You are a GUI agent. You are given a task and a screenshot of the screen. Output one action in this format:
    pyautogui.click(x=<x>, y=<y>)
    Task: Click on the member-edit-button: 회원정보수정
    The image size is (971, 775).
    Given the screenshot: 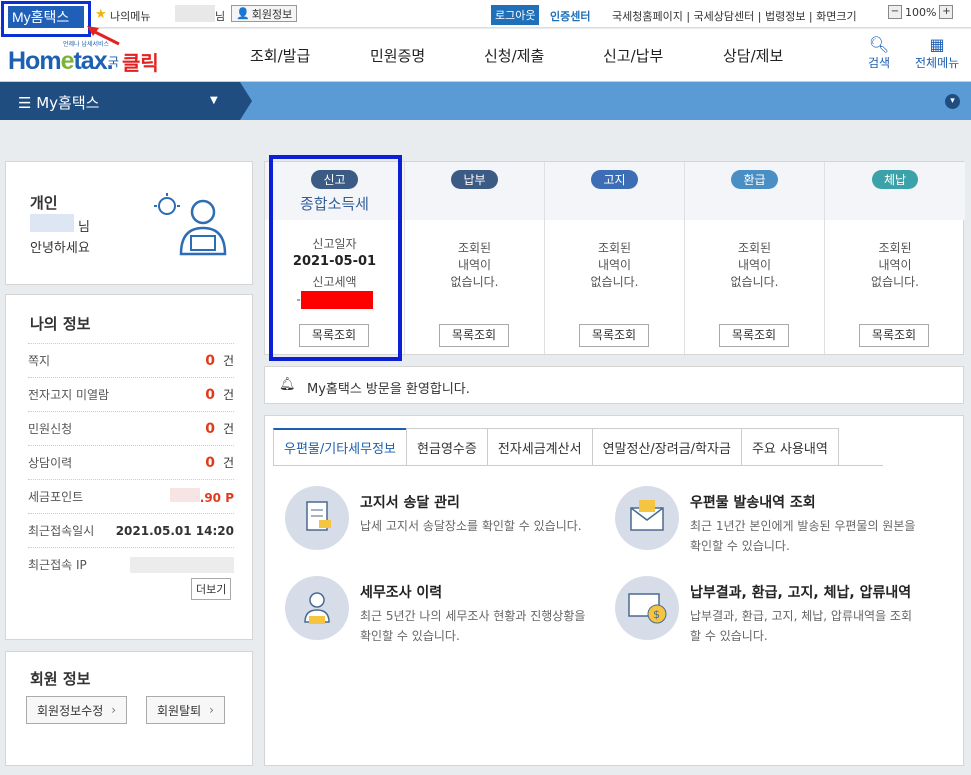 What is the action you would take?
    pyautogui.click(x=77, y=710)
    